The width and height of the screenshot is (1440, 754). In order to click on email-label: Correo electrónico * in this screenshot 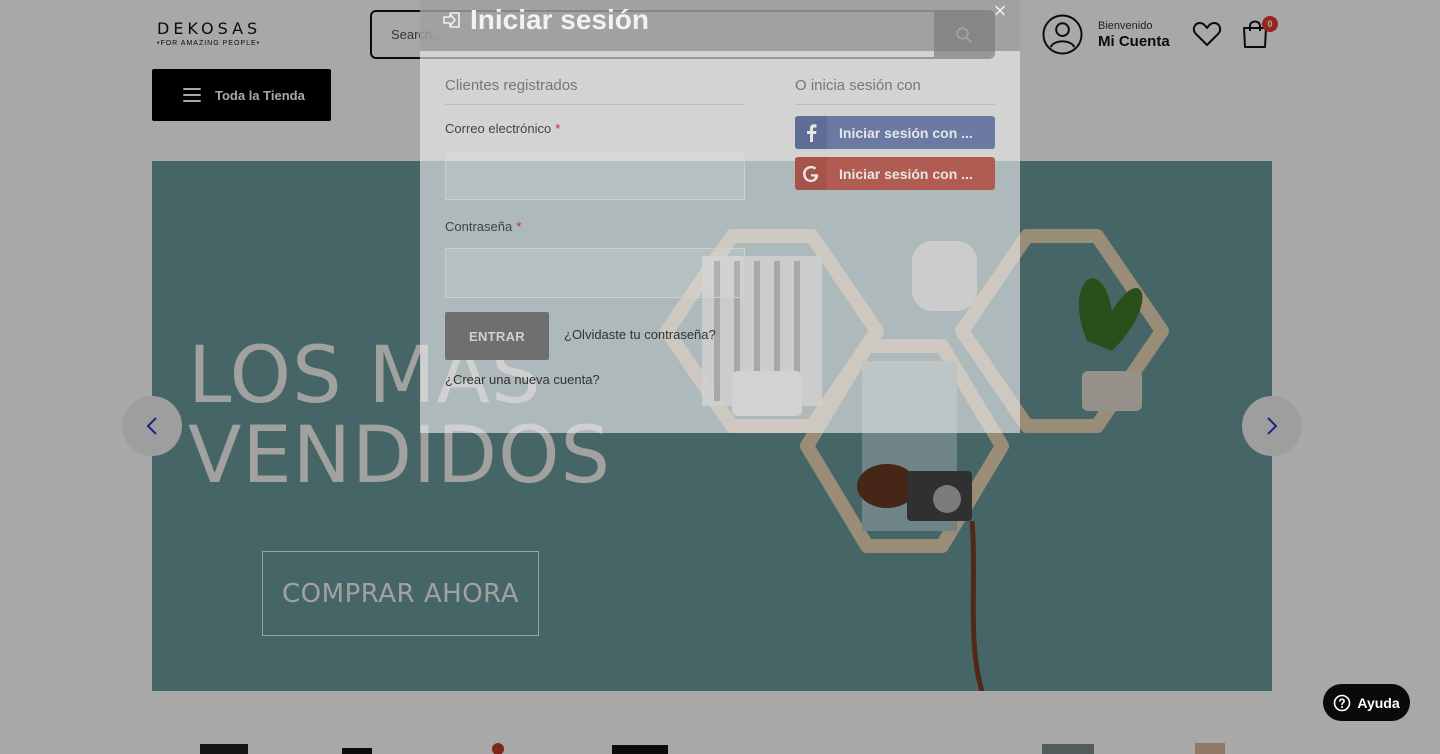, I will do `click(502, 128)`.